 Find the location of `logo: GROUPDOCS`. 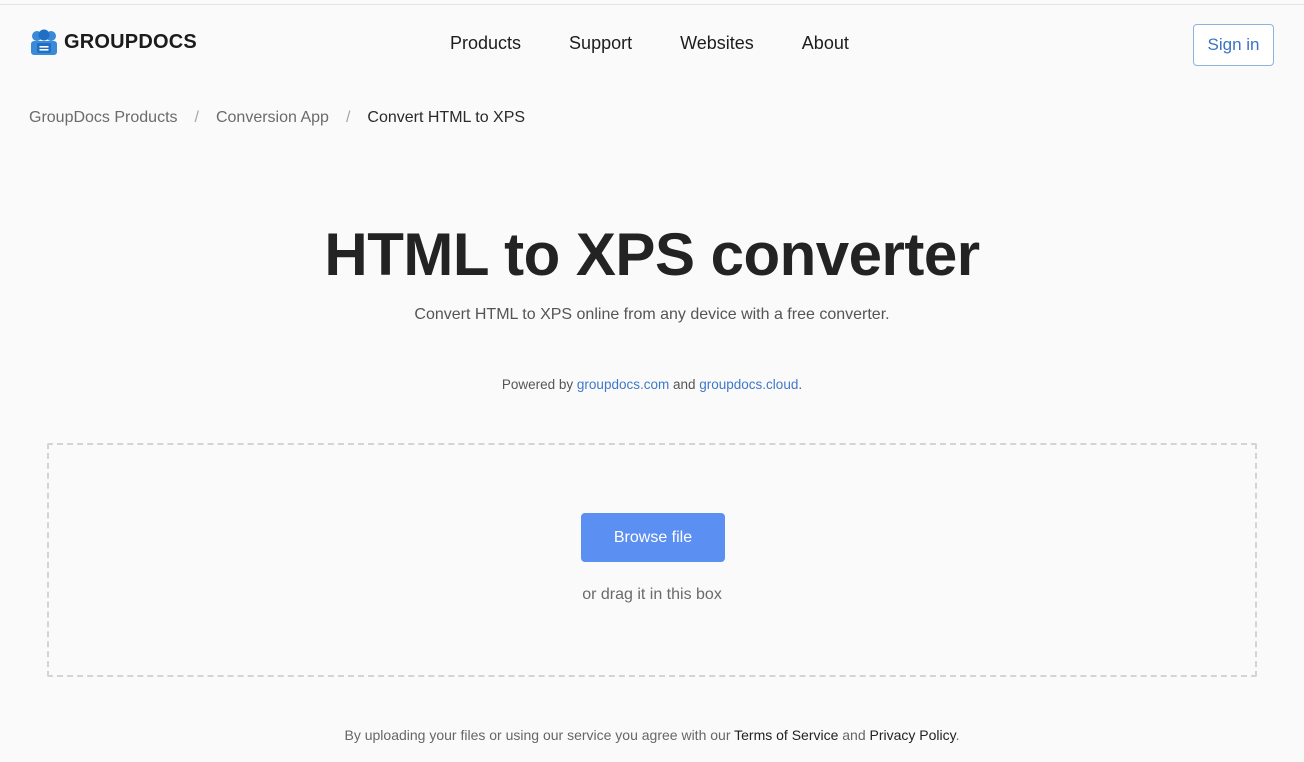

logo: GROUPDOCS is located at coordinates (113, 42).